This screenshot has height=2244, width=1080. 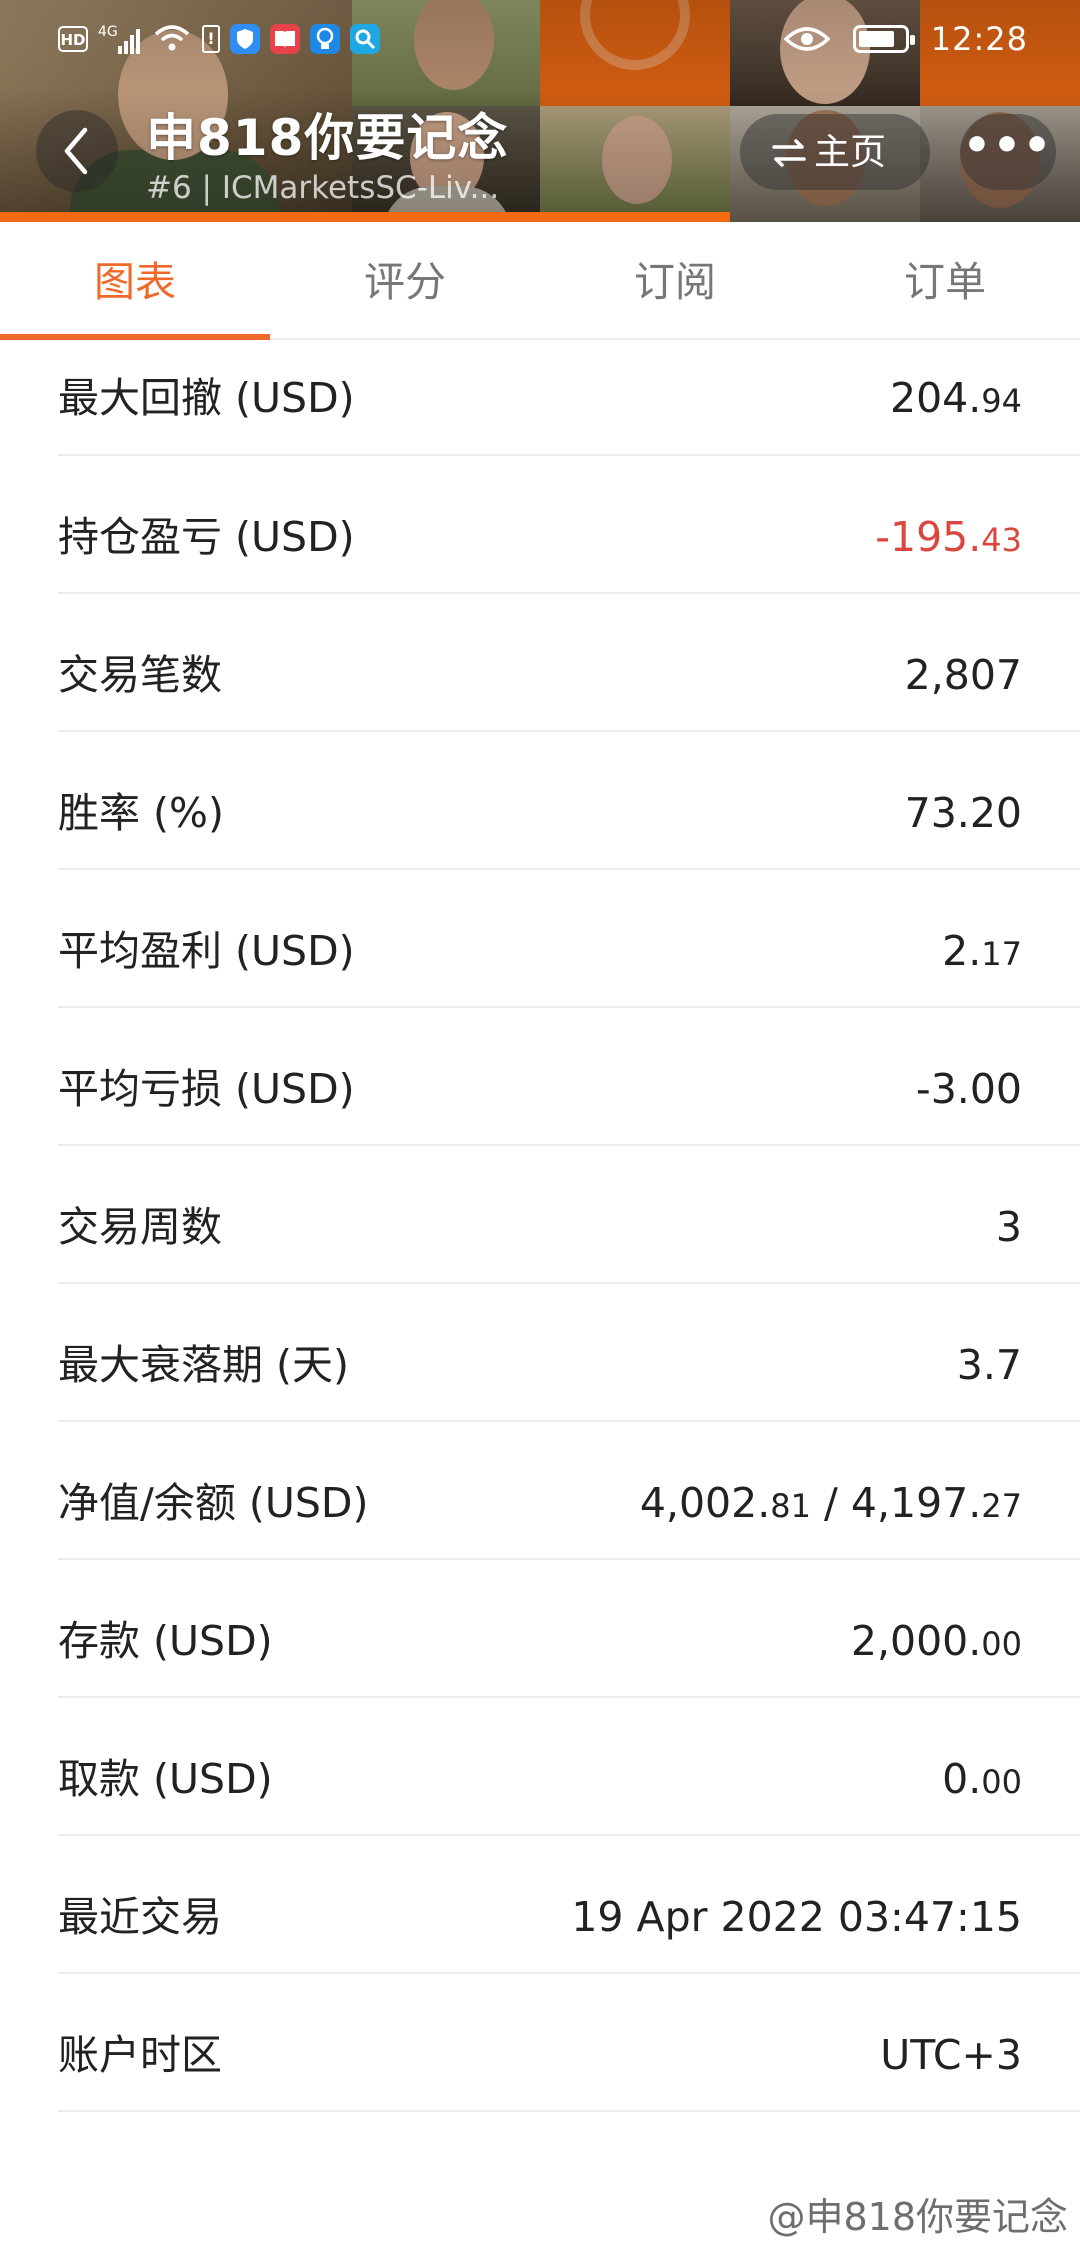 What do you see at coordinates (569, 663) in the screenshot?
I see `stat-row: 交易笔数 2,807` at bounding box center [569, 663].